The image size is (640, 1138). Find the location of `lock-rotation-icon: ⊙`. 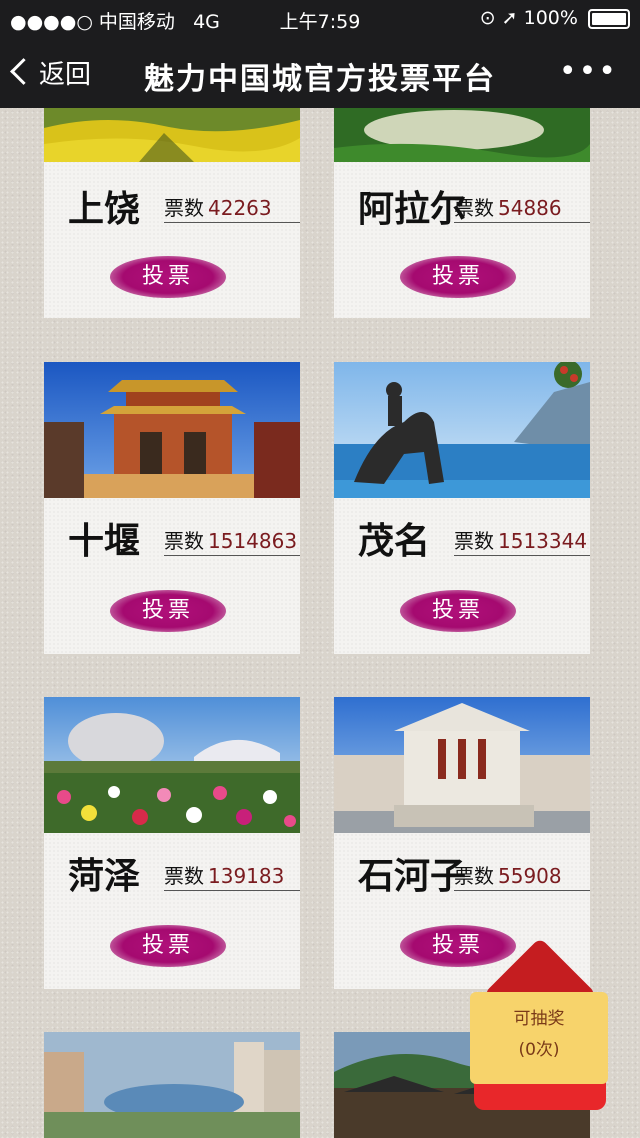

lock-rotation-icon: ⊙ is located at coordinates (487, 18).